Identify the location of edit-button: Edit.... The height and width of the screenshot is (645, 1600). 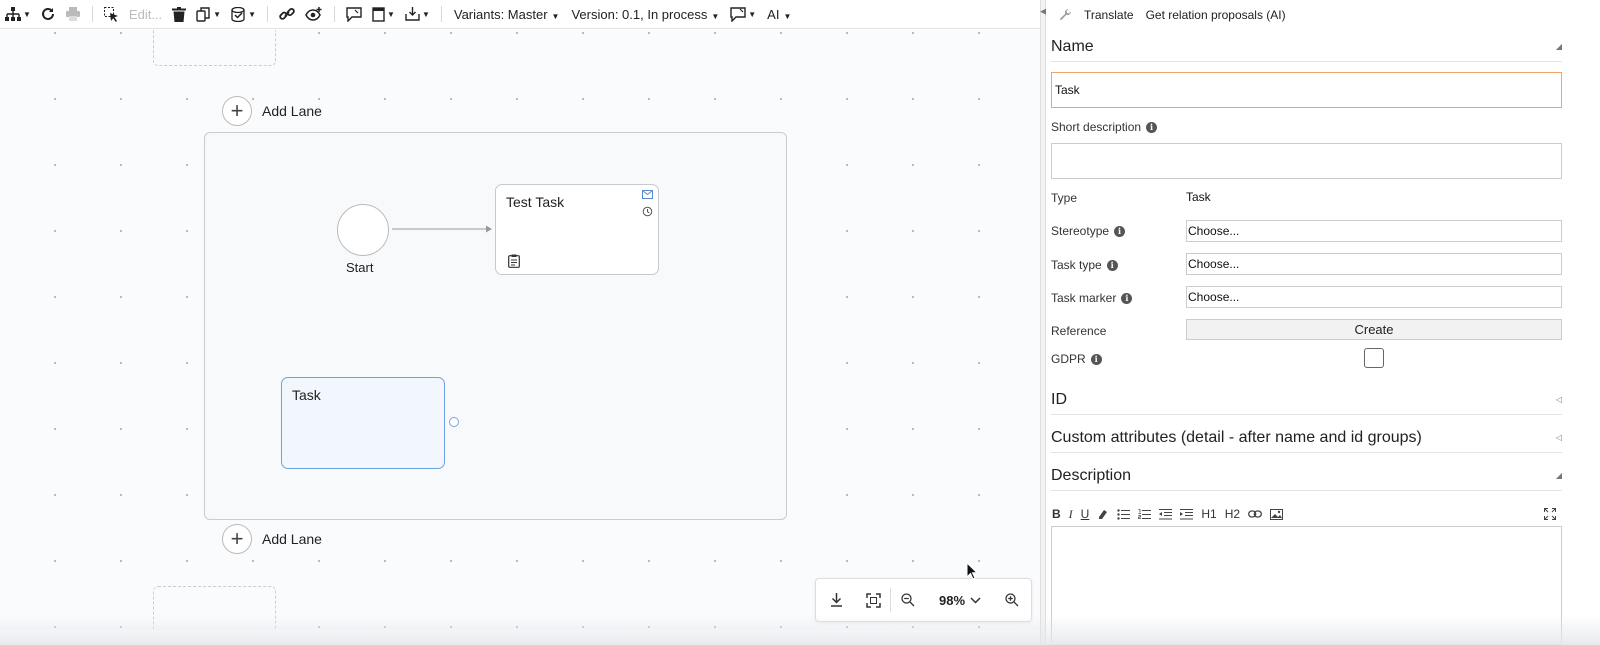
(145, 14).